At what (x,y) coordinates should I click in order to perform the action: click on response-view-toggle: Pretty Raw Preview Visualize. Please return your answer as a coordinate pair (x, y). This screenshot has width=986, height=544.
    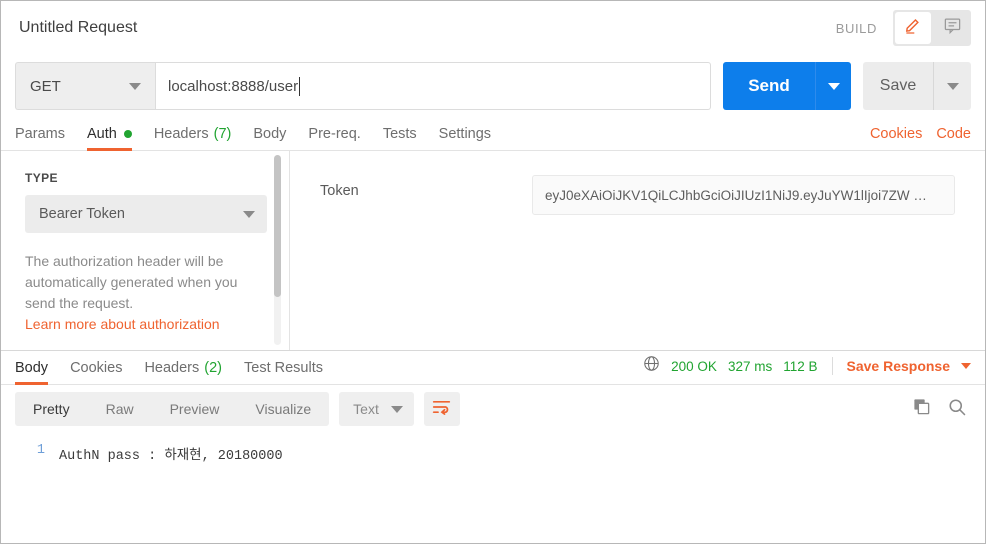
    Looking at the image, I should click on (172, 409).